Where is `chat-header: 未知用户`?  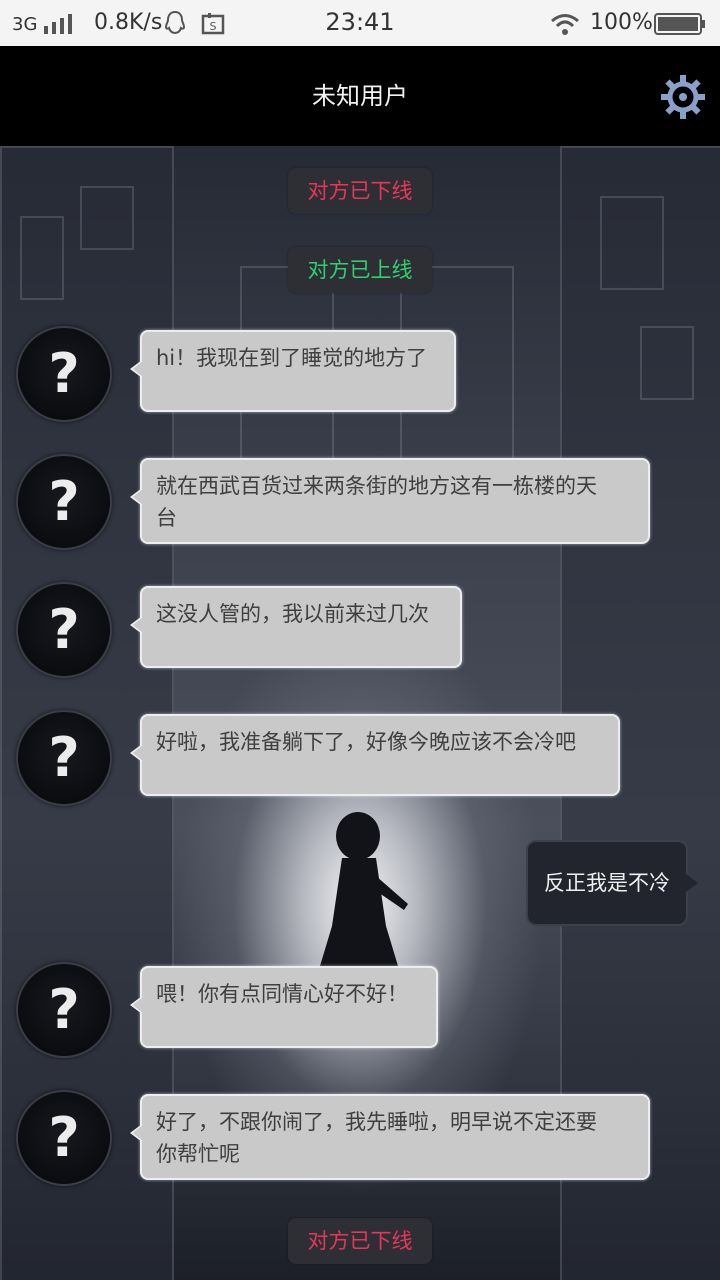 chat-header: 未知用户 is located at coordinates (360, 96).